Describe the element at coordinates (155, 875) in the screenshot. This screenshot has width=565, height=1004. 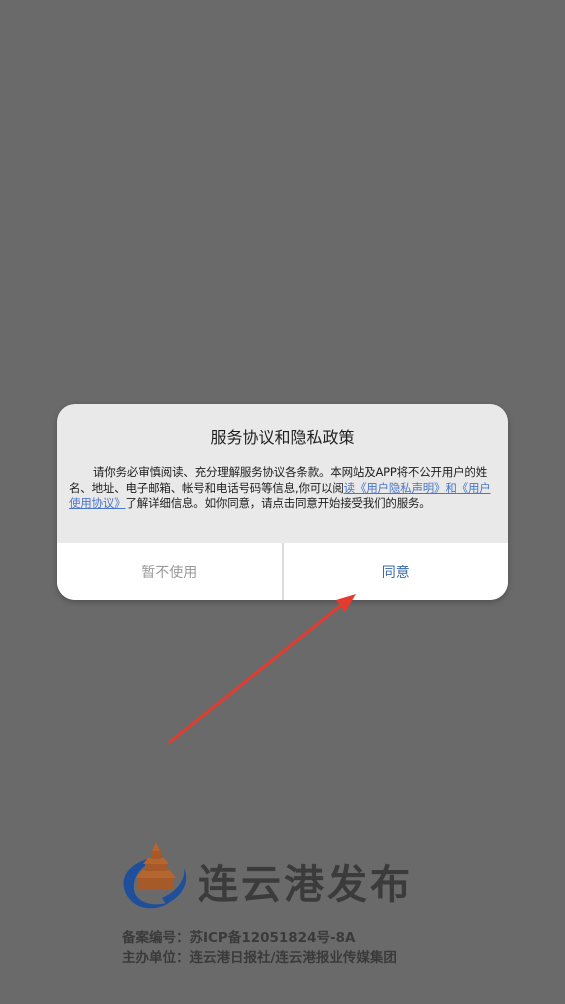
I see `pagoda-logo-icon` at that location.